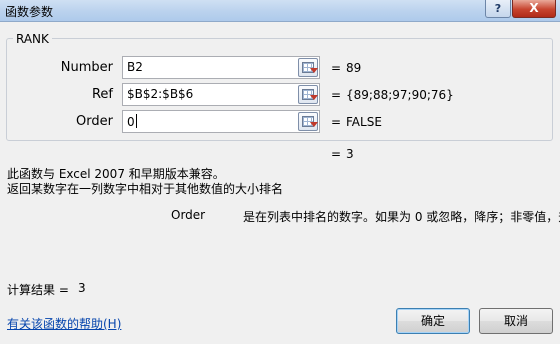 This screenshot has width=560, height=344. Describe the element at coordinates (131, 122) in the screenshot. I see `order-input-value: 0` at that location.